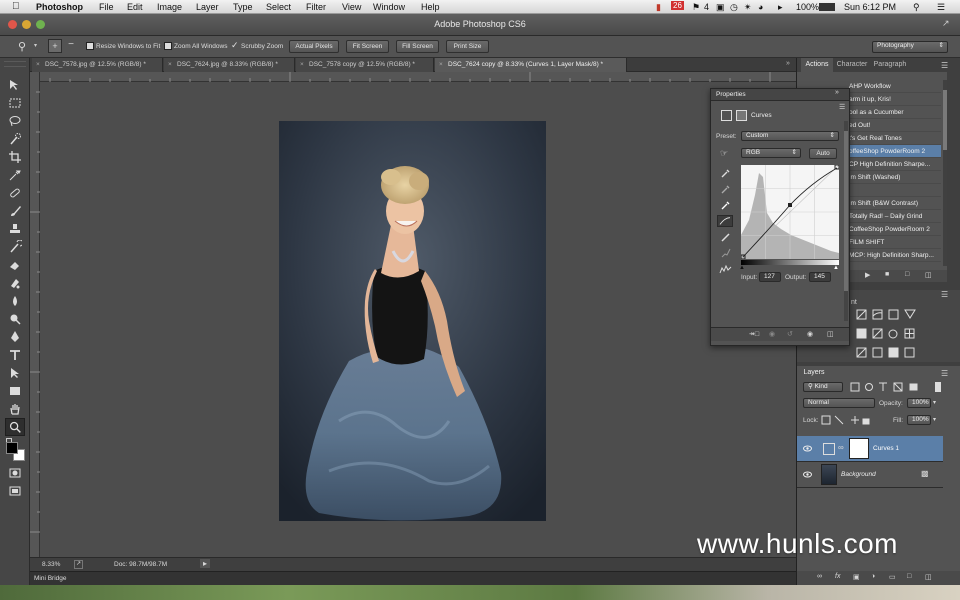  Describe the element at coordinates (842, 107) in the screenshot. I see `properties-menu-icon: ☰` at that location.